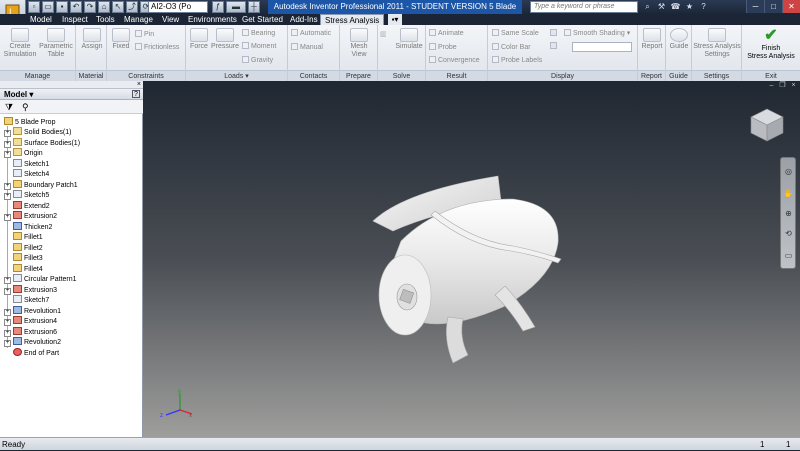 This screenshot has width=800, height=451. Describe the element at coordinates (30, 216) in the screenshot. I see `tree-item-extrusion2: + Extrusion2` at that location.